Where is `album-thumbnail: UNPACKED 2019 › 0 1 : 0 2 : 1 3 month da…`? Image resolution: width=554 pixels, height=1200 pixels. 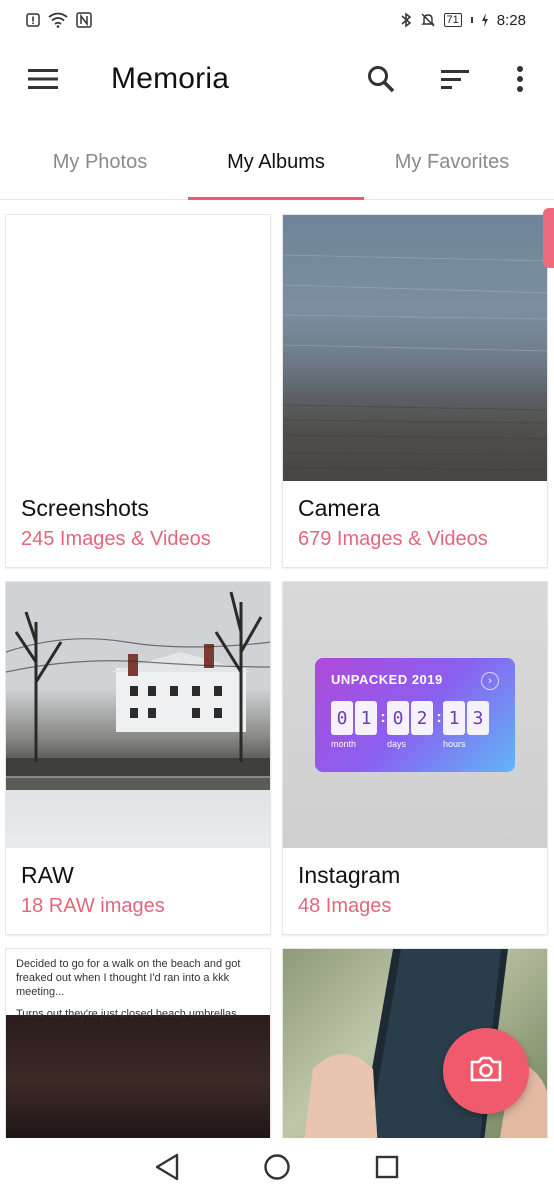 album-thumbnail: UNPACKED 2019 › 0 1 : 0 2 : 1 3 month da… is located at coordinates (415, 715).